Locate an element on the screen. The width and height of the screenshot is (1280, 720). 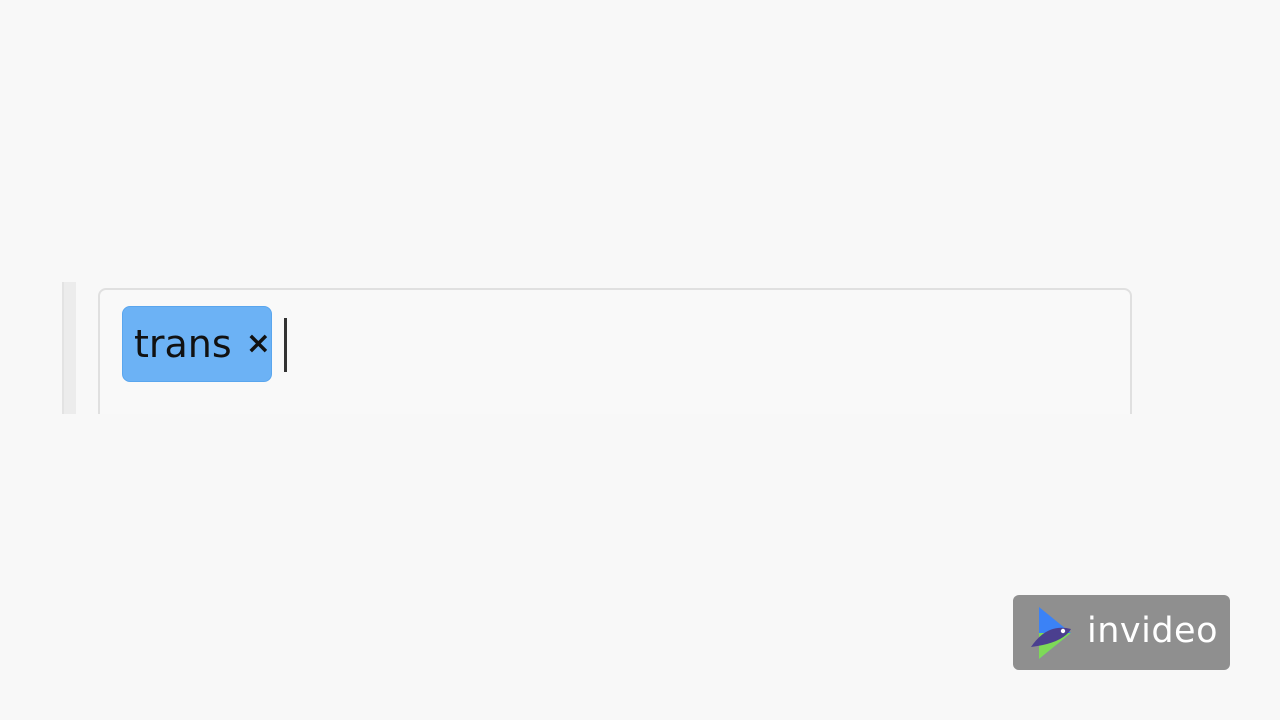
watermark-brand-text: invideo is located at coordinates (1153, 631).